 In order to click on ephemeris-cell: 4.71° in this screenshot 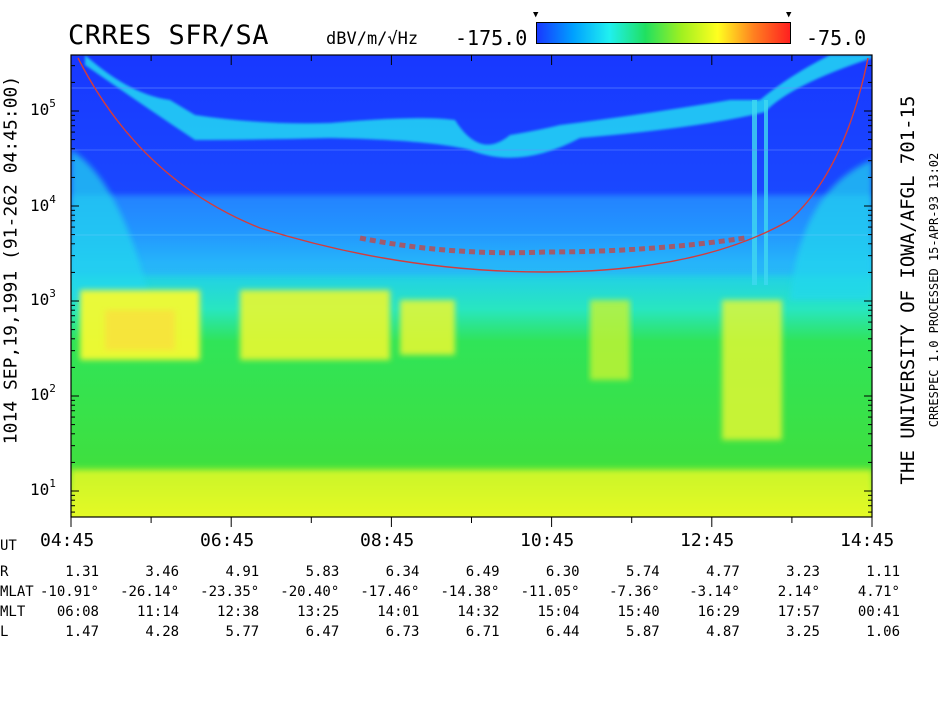, I will do `click(878, 592)`.